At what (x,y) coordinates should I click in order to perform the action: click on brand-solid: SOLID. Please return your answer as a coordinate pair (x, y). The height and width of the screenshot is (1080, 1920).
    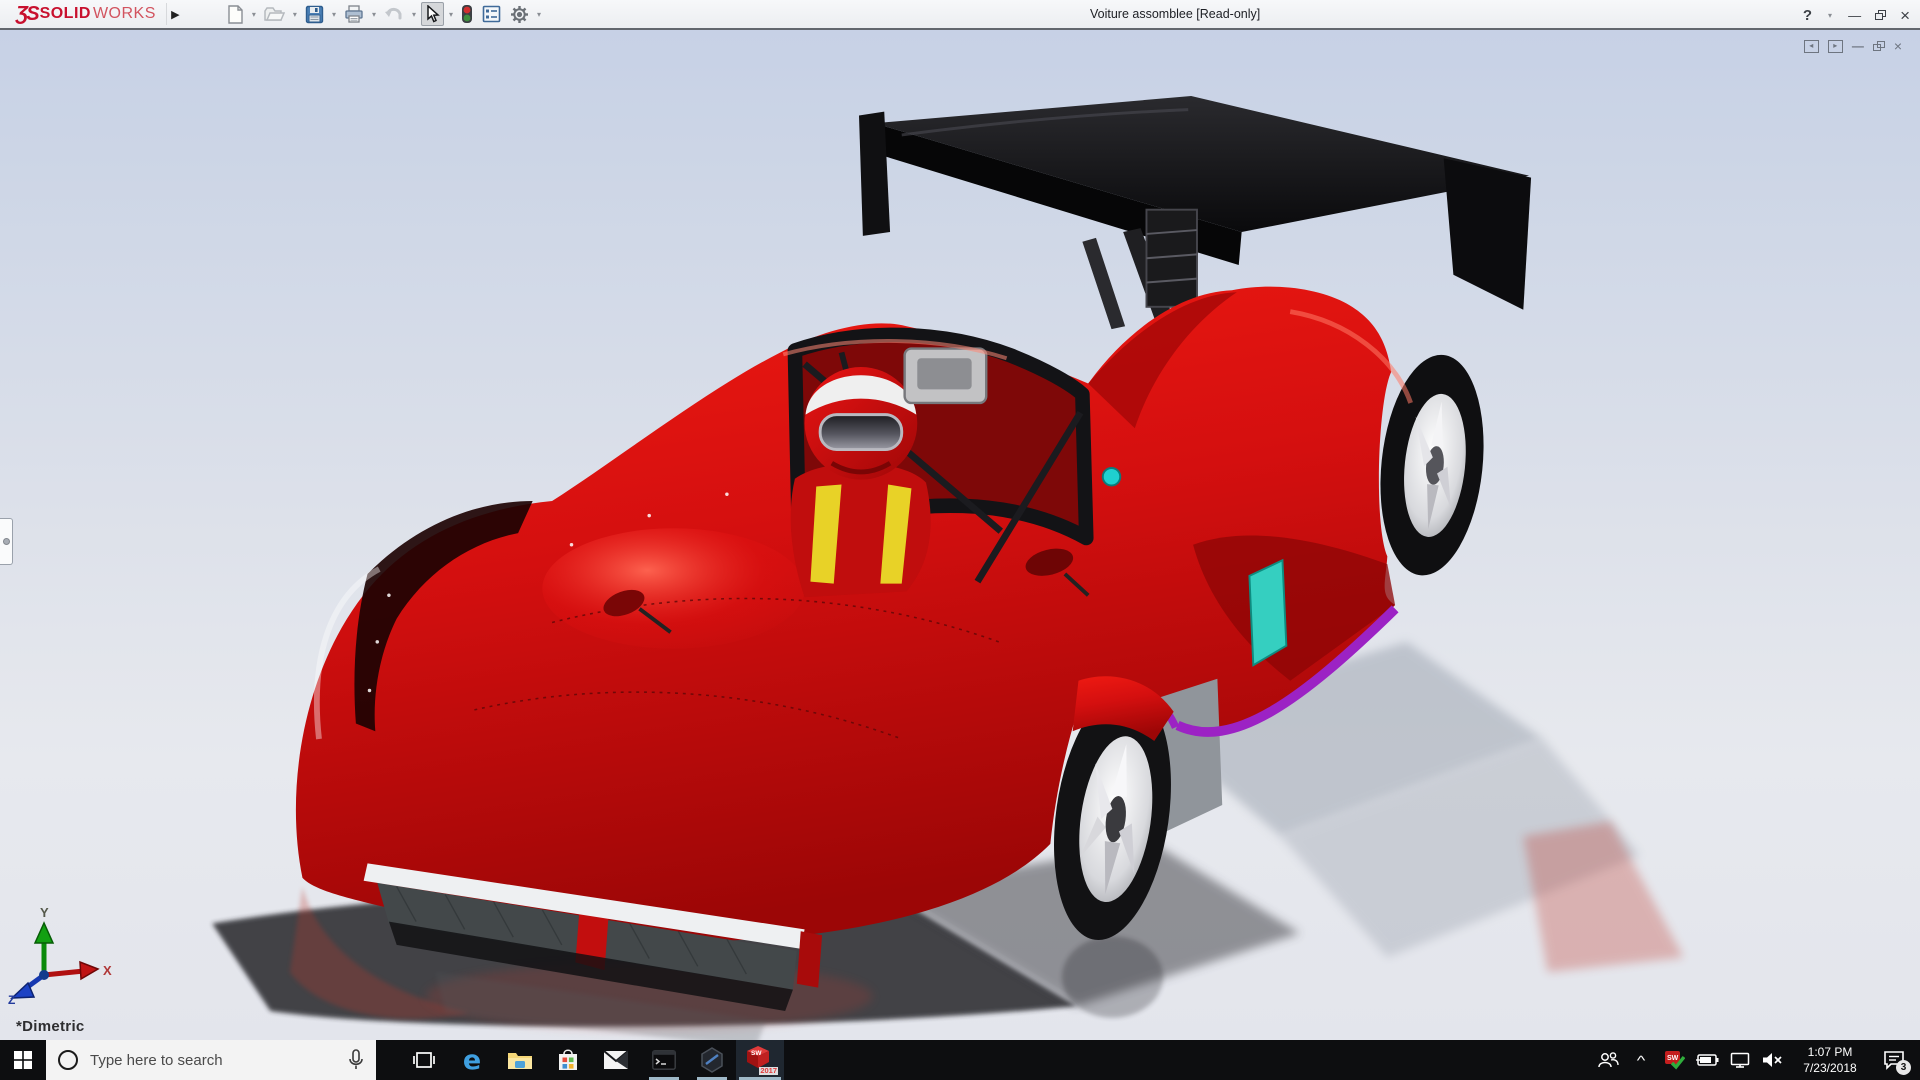
    Looking at the image, I should click on (65, 13).